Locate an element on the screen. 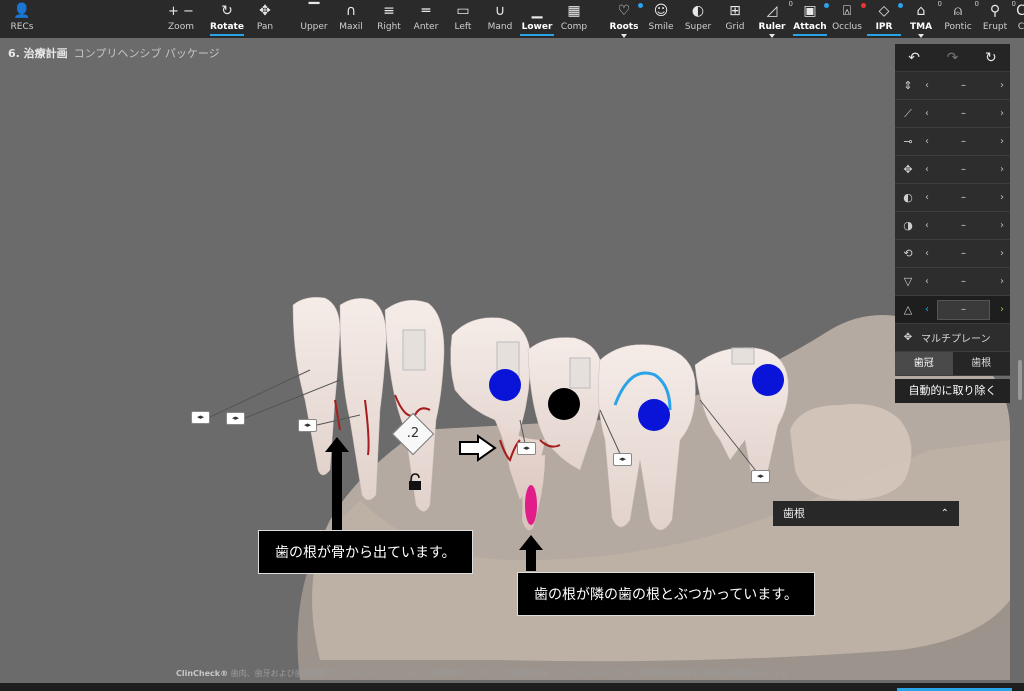  reset-icon: ↻ is located at coordinates (991, 58).